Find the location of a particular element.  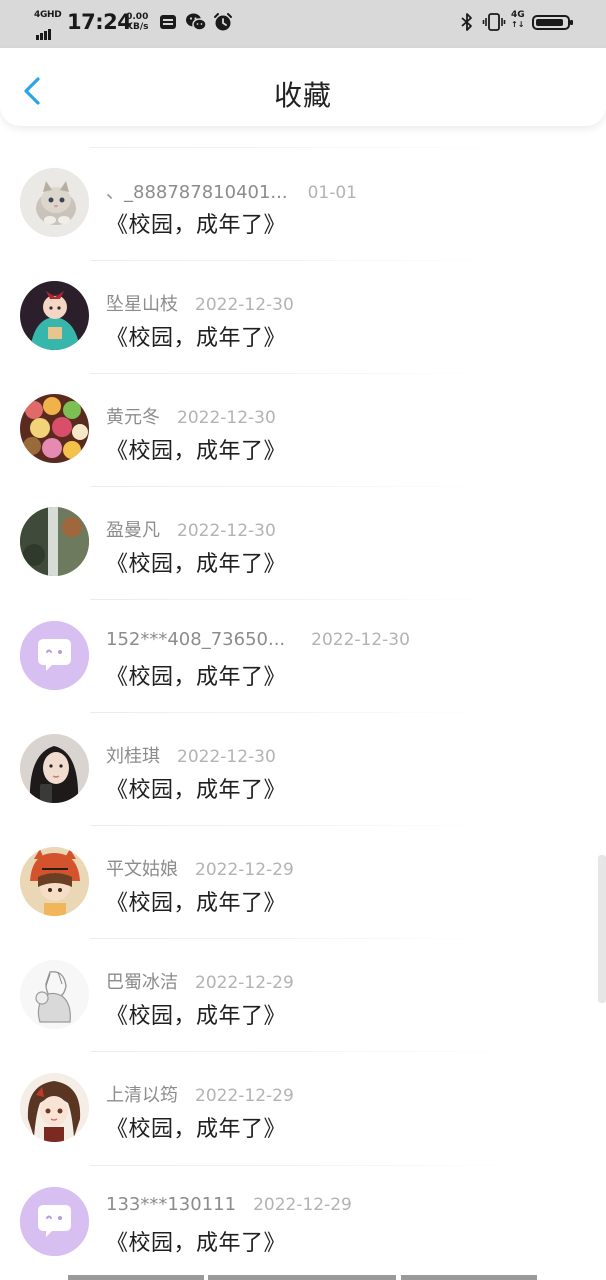

battery-icon is located at coordinates (552, 22).